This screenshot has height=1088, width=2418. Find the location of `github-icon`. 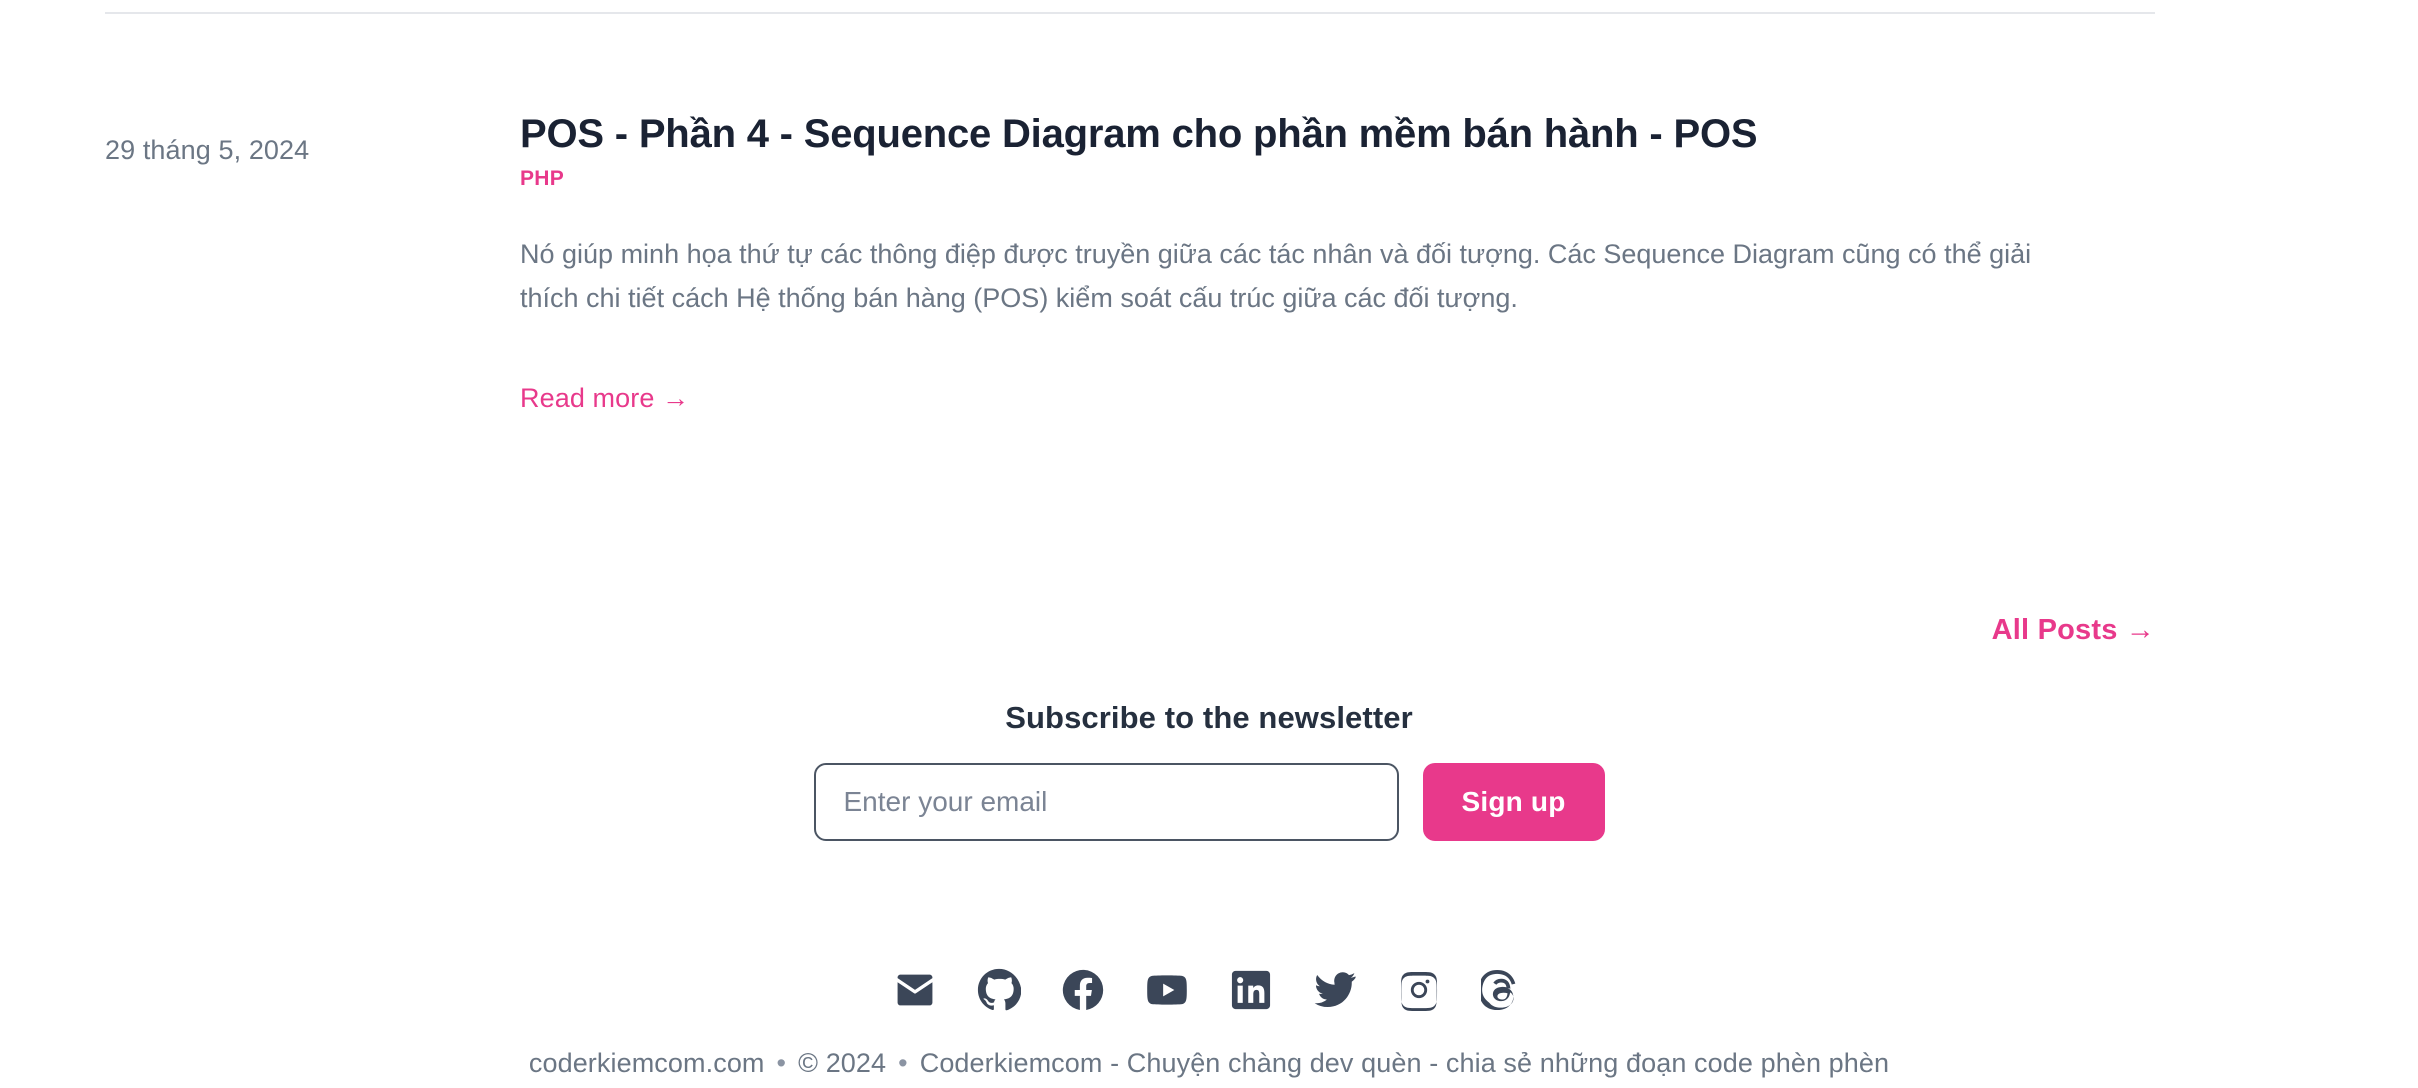

github-icon is located at coordinates (999, 990).